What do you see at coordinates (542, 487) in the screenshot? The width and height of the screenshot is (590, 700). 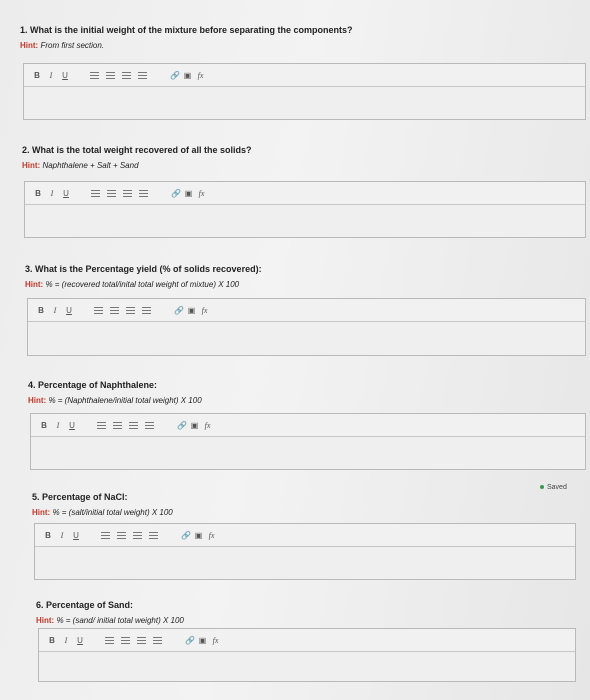 I see `saved-dot-icon` at bounding box center [542, 487].